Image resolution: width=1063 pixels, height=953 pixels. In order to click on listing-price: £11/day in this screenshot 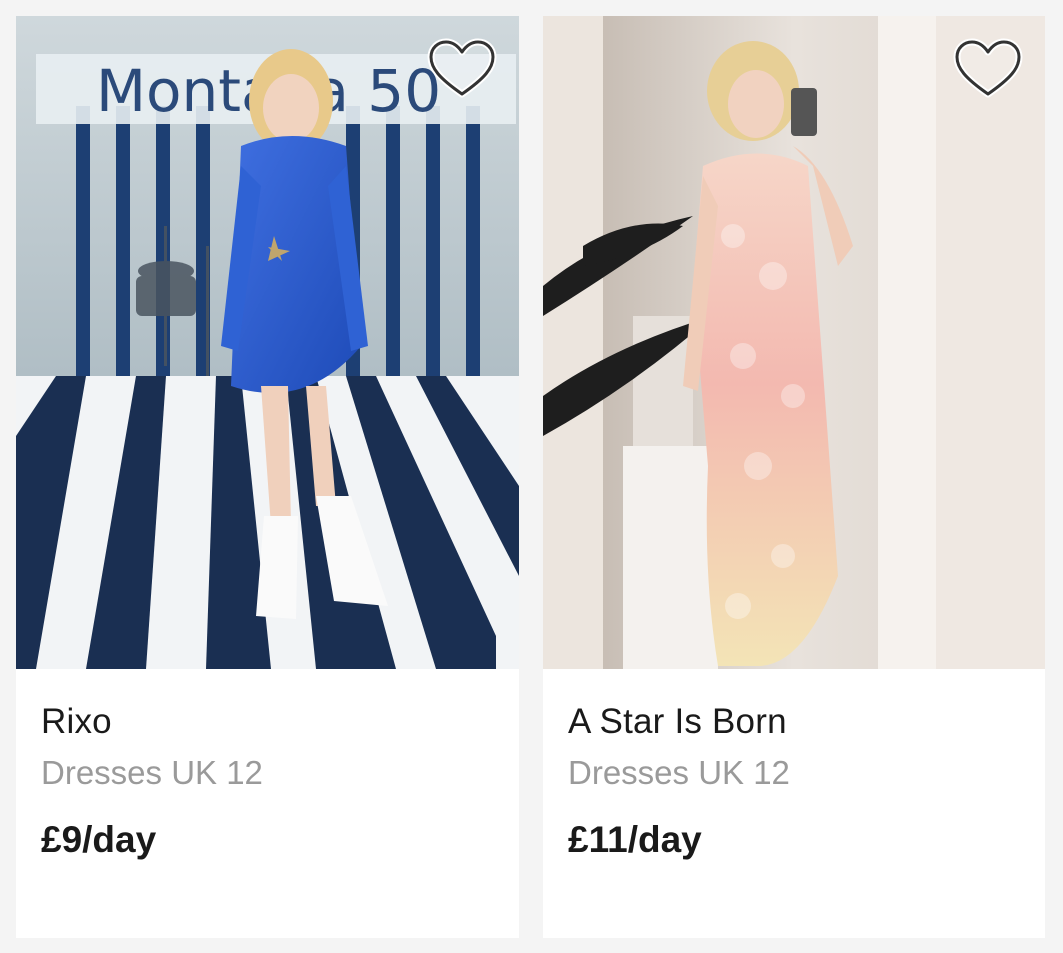, I will do `click(635, 839)`.